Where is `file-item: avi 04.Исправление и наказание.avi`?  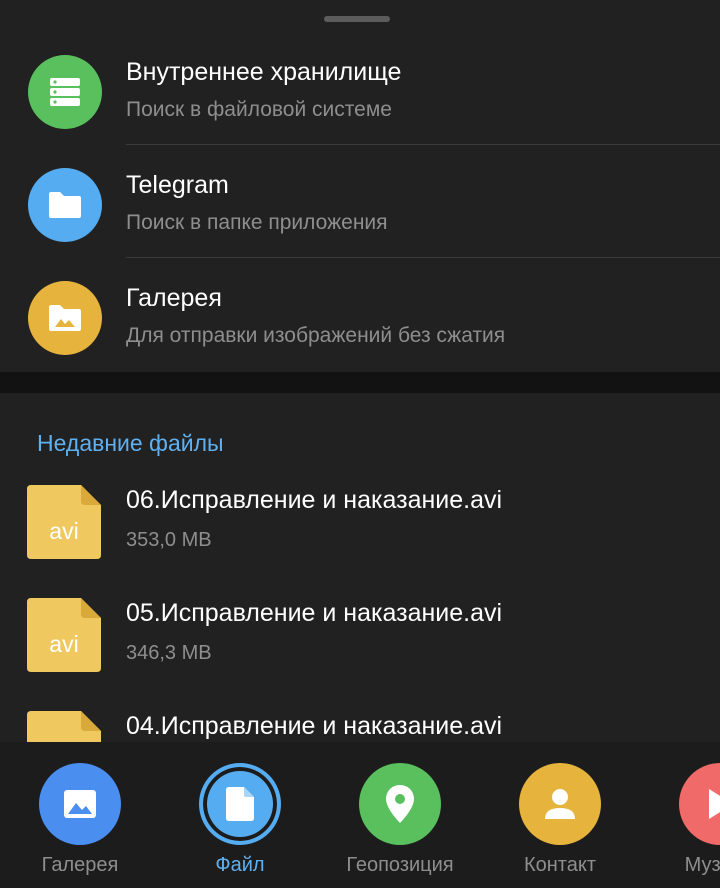 file-item: avi 04.Исправление и наказание.avi is located at coordinates (360, 719).